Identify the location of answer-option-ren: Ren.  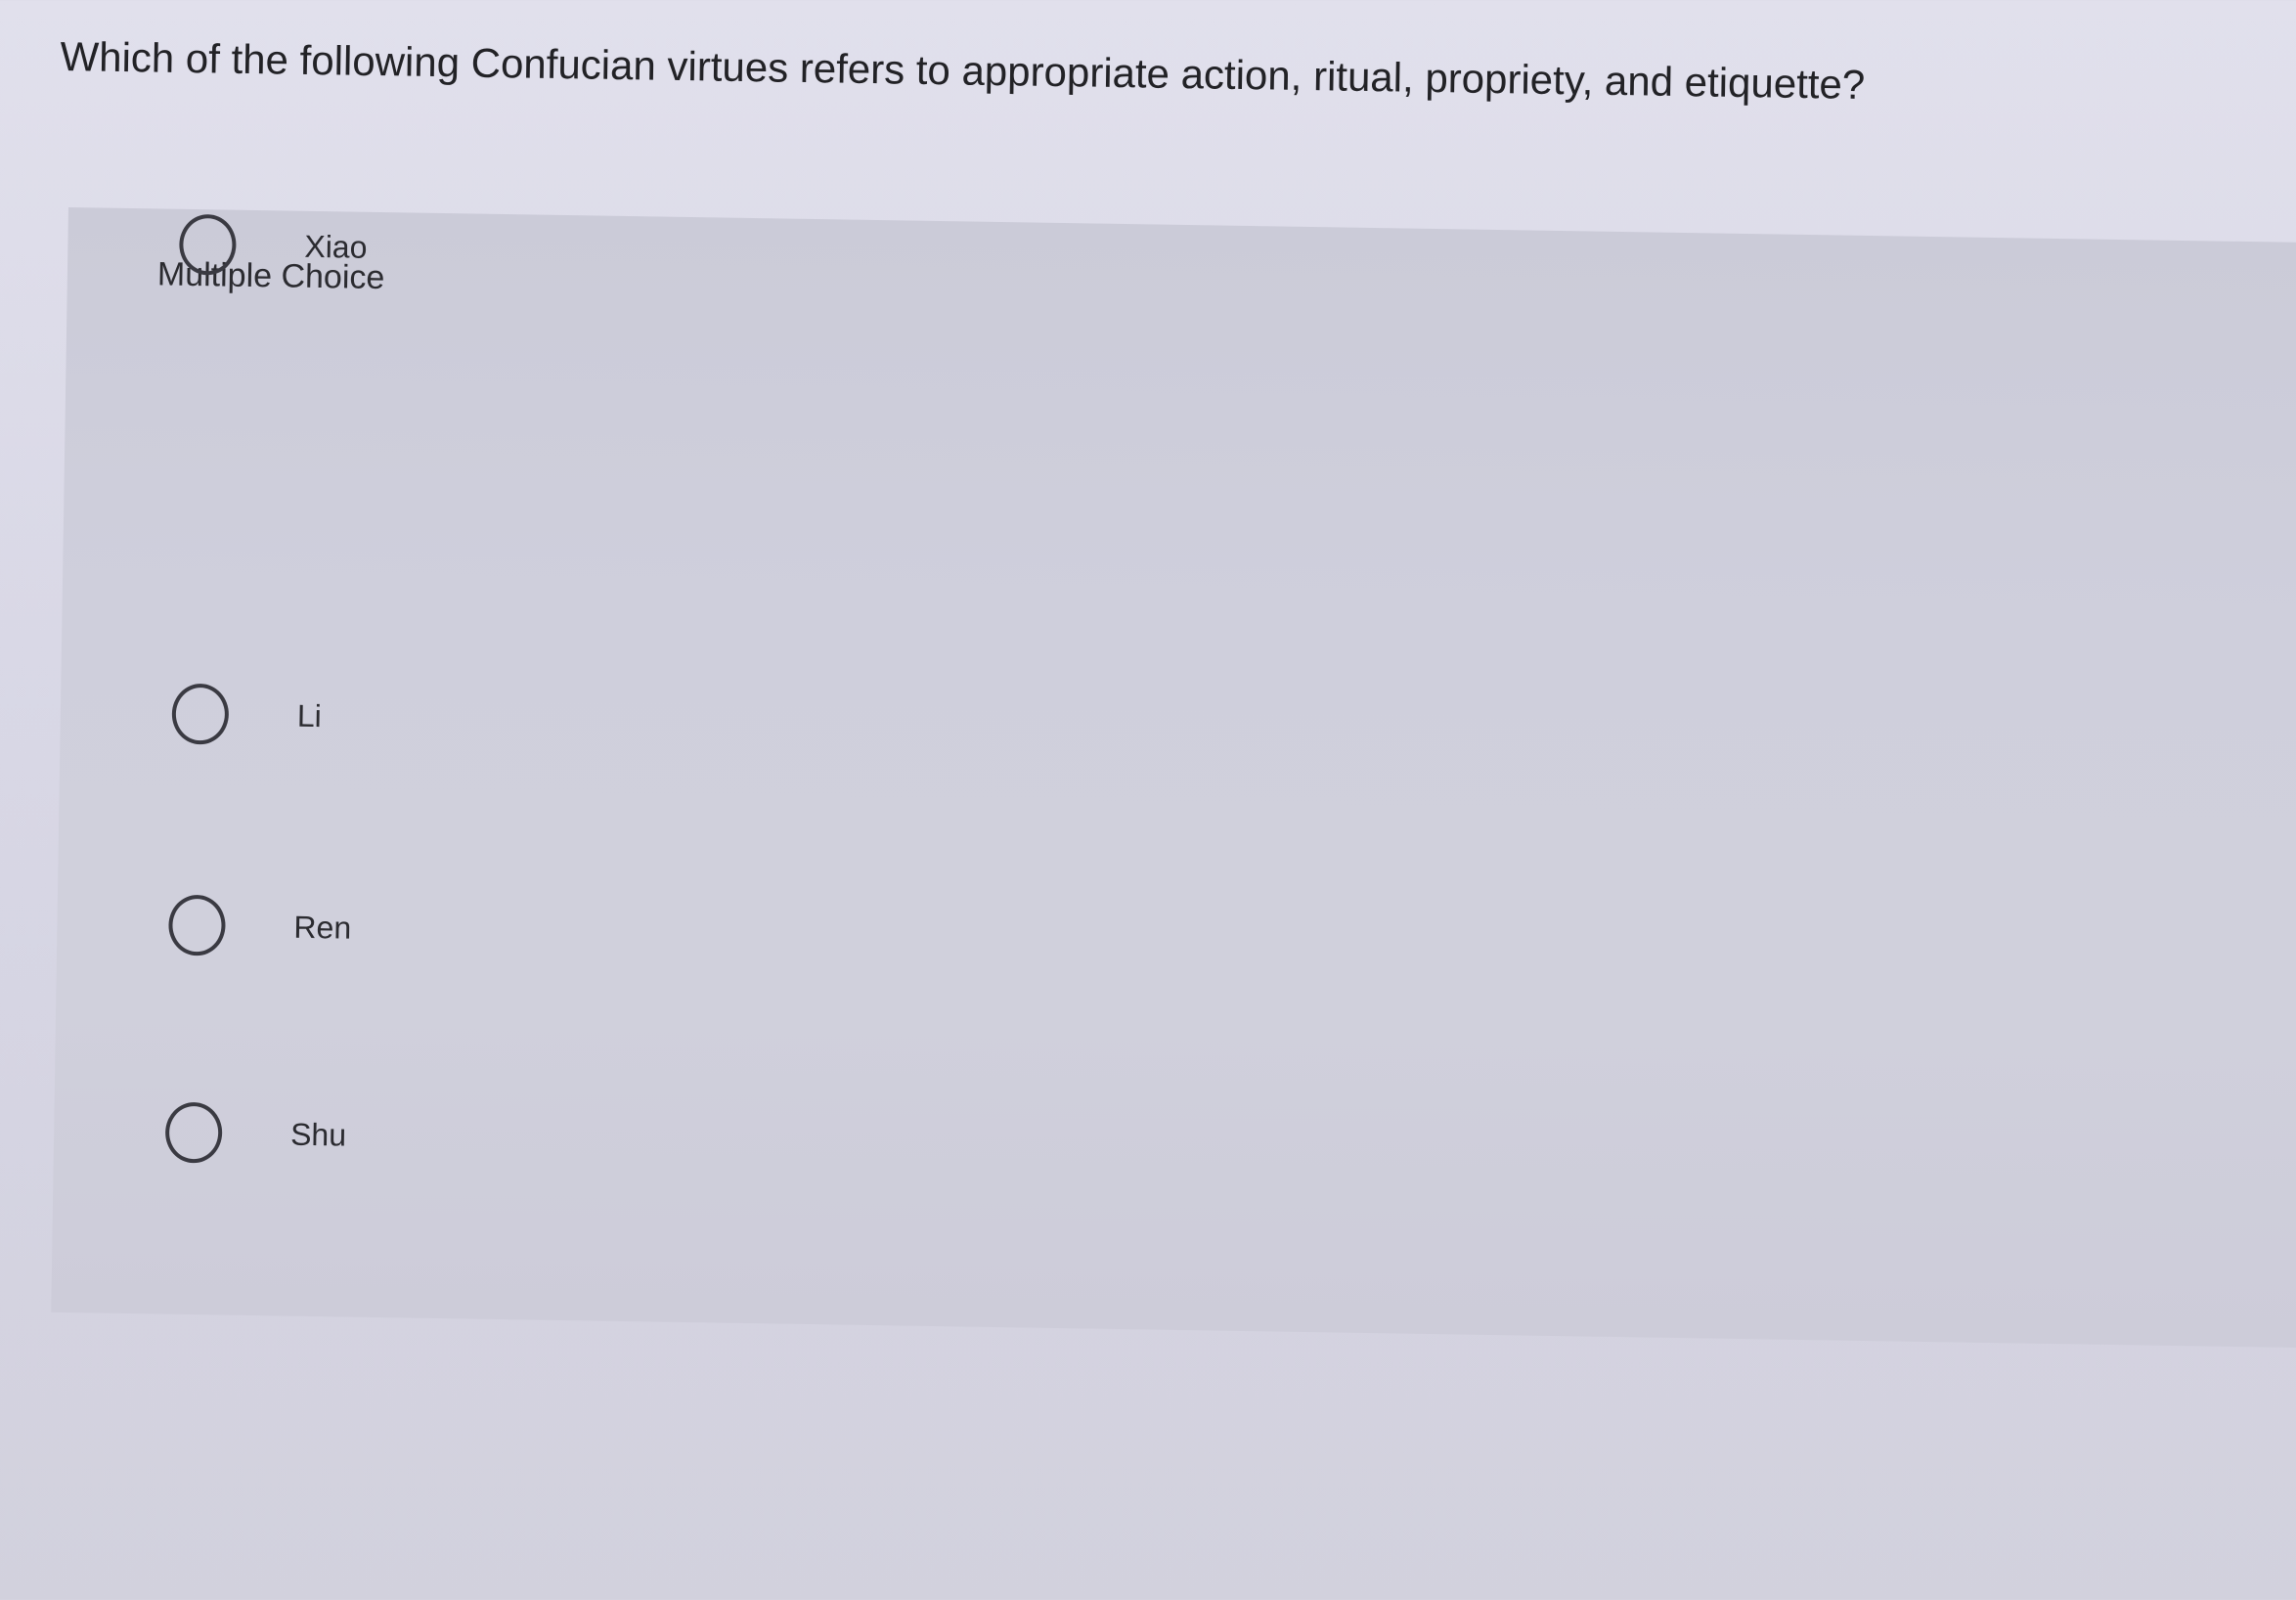
(260, 926).